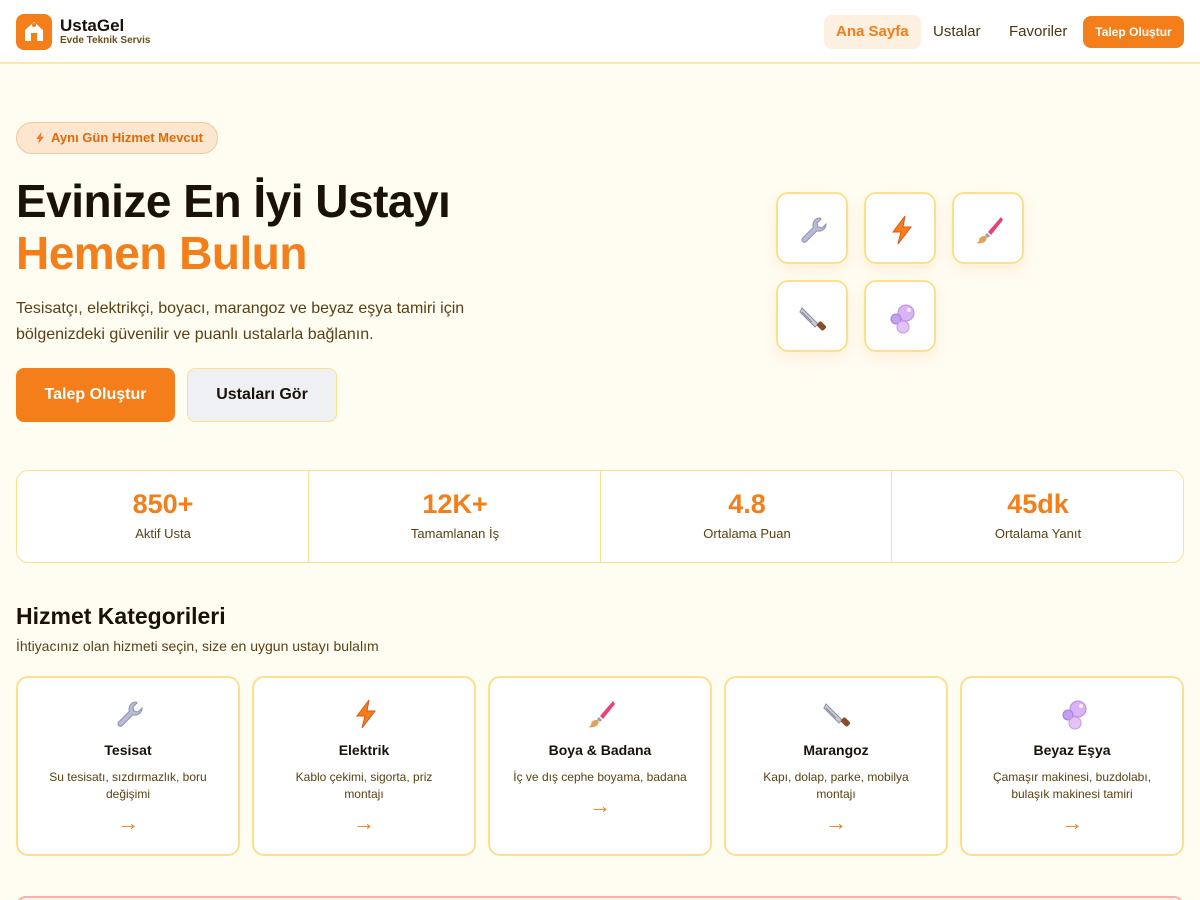 The height and width of the screenshot is (900, 1200). I want to click on same-day-badge: Aynı Gün Hizmet Mevcut, so click(117, 138).